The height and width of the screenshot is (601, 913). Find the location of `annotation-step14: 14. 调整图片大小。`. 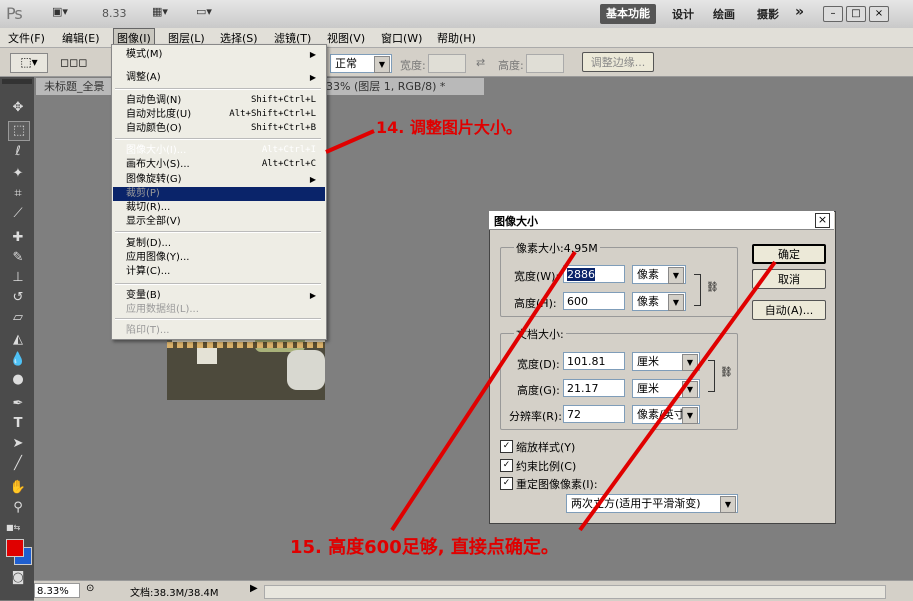

annotation-step14: 14. 调整图片大小。 is located at coordinates (449, 127).